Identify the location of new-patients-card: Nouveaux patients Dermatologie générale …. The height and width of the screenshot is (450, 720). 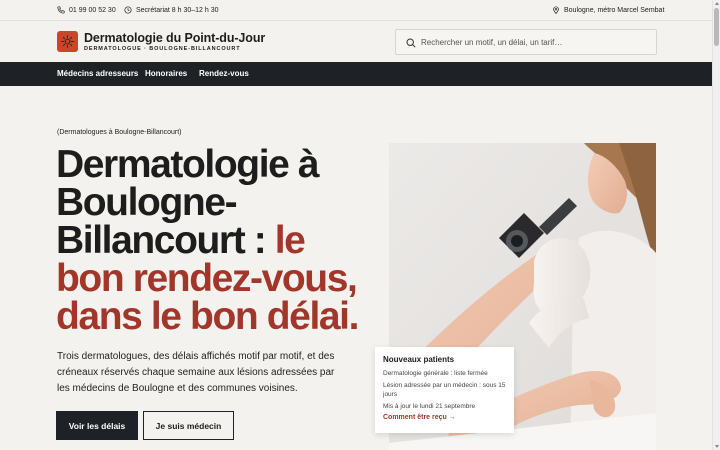
(444, 390).